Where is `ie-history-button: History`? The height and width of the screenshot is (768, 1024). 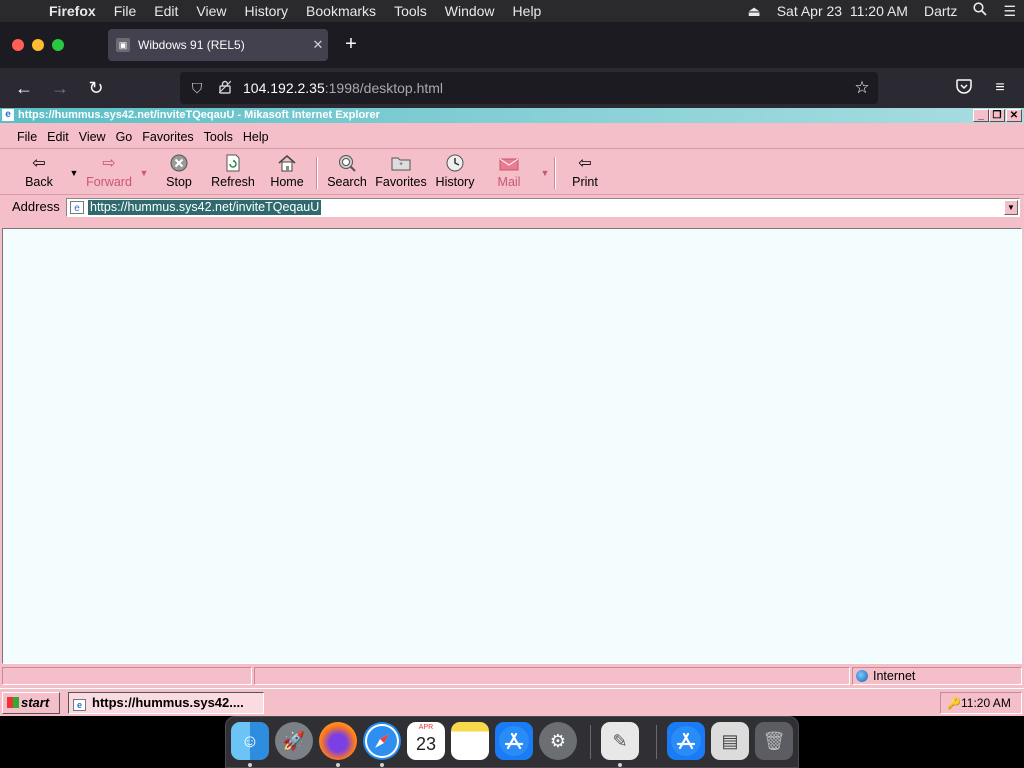 ie-history-button: History is located at coordinates (455, 174).